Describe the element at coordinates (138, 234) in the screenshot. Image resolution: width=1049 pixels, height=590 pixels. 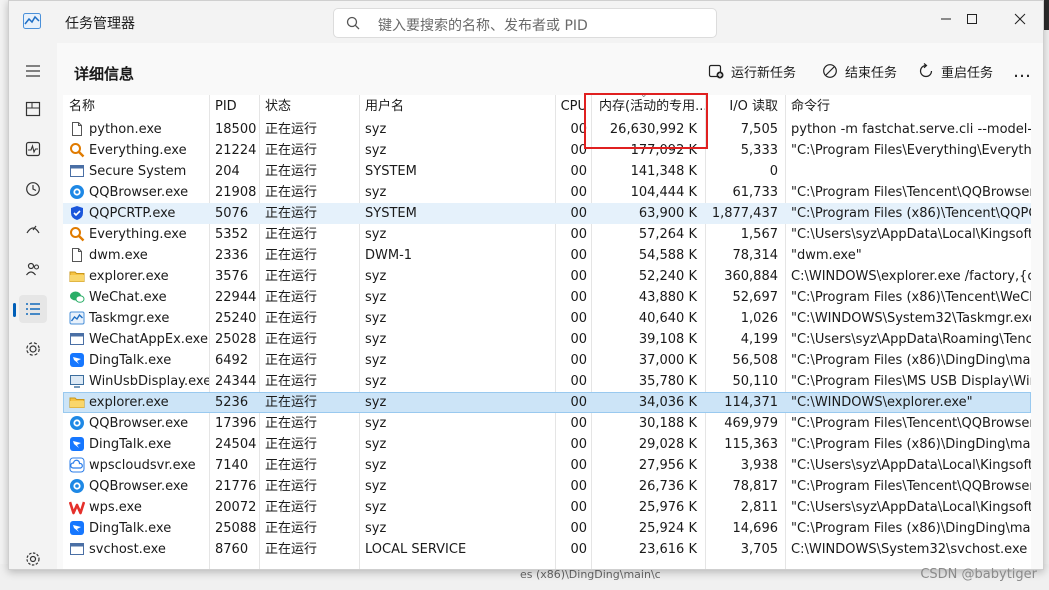
I see `process-name: Everything.exe` at that location.